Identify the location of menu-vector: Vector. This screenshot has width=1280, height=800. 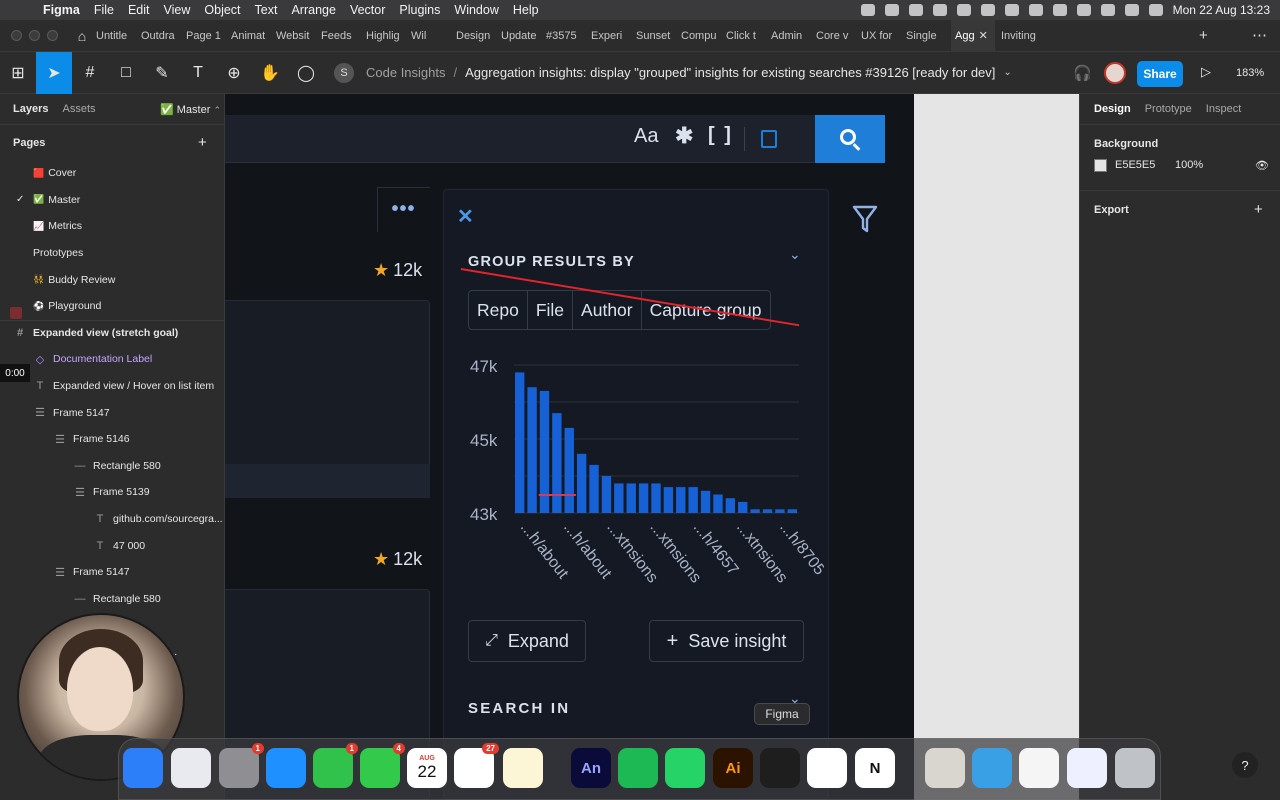
(367, 10).